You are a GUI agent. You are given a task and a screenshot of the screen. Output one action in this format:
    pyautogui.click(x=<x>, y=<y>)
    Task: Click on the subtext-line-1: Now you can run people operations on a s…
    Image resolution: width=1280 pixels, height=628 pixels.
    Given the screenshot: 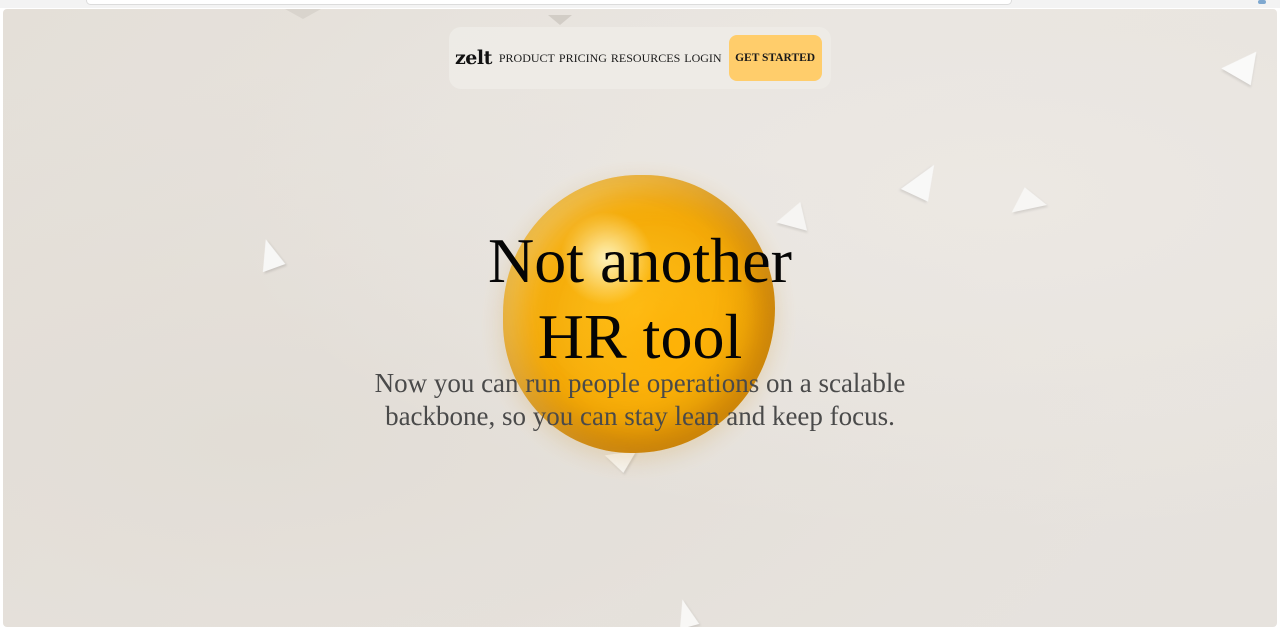 What is the action you would take?
    pyautogui.click(x=640, y=383)
    